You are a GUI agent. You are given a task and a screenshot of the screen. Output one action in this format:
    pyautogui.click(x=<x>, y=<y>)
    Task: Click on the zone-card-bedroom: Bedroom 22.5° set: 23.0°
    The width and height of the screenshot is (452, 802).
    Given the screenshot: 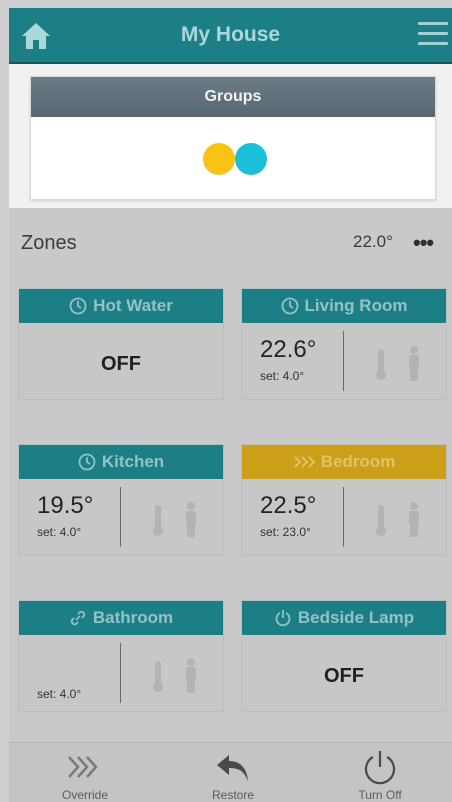 What is the action you would take?
    pyautogui.click(x=344, y=500)
    